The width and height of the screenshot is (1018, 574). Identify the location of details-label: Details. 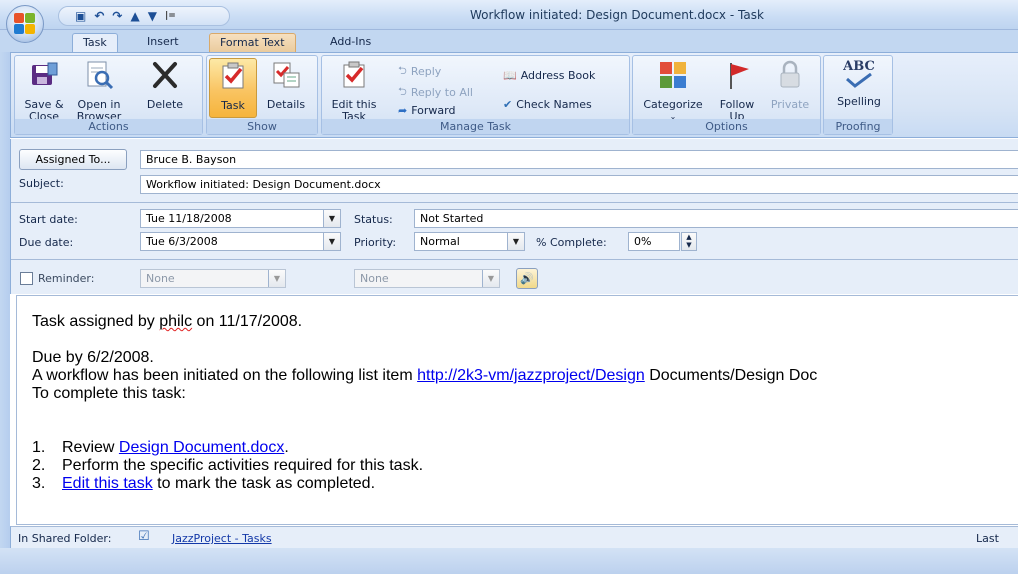
(286, 104).